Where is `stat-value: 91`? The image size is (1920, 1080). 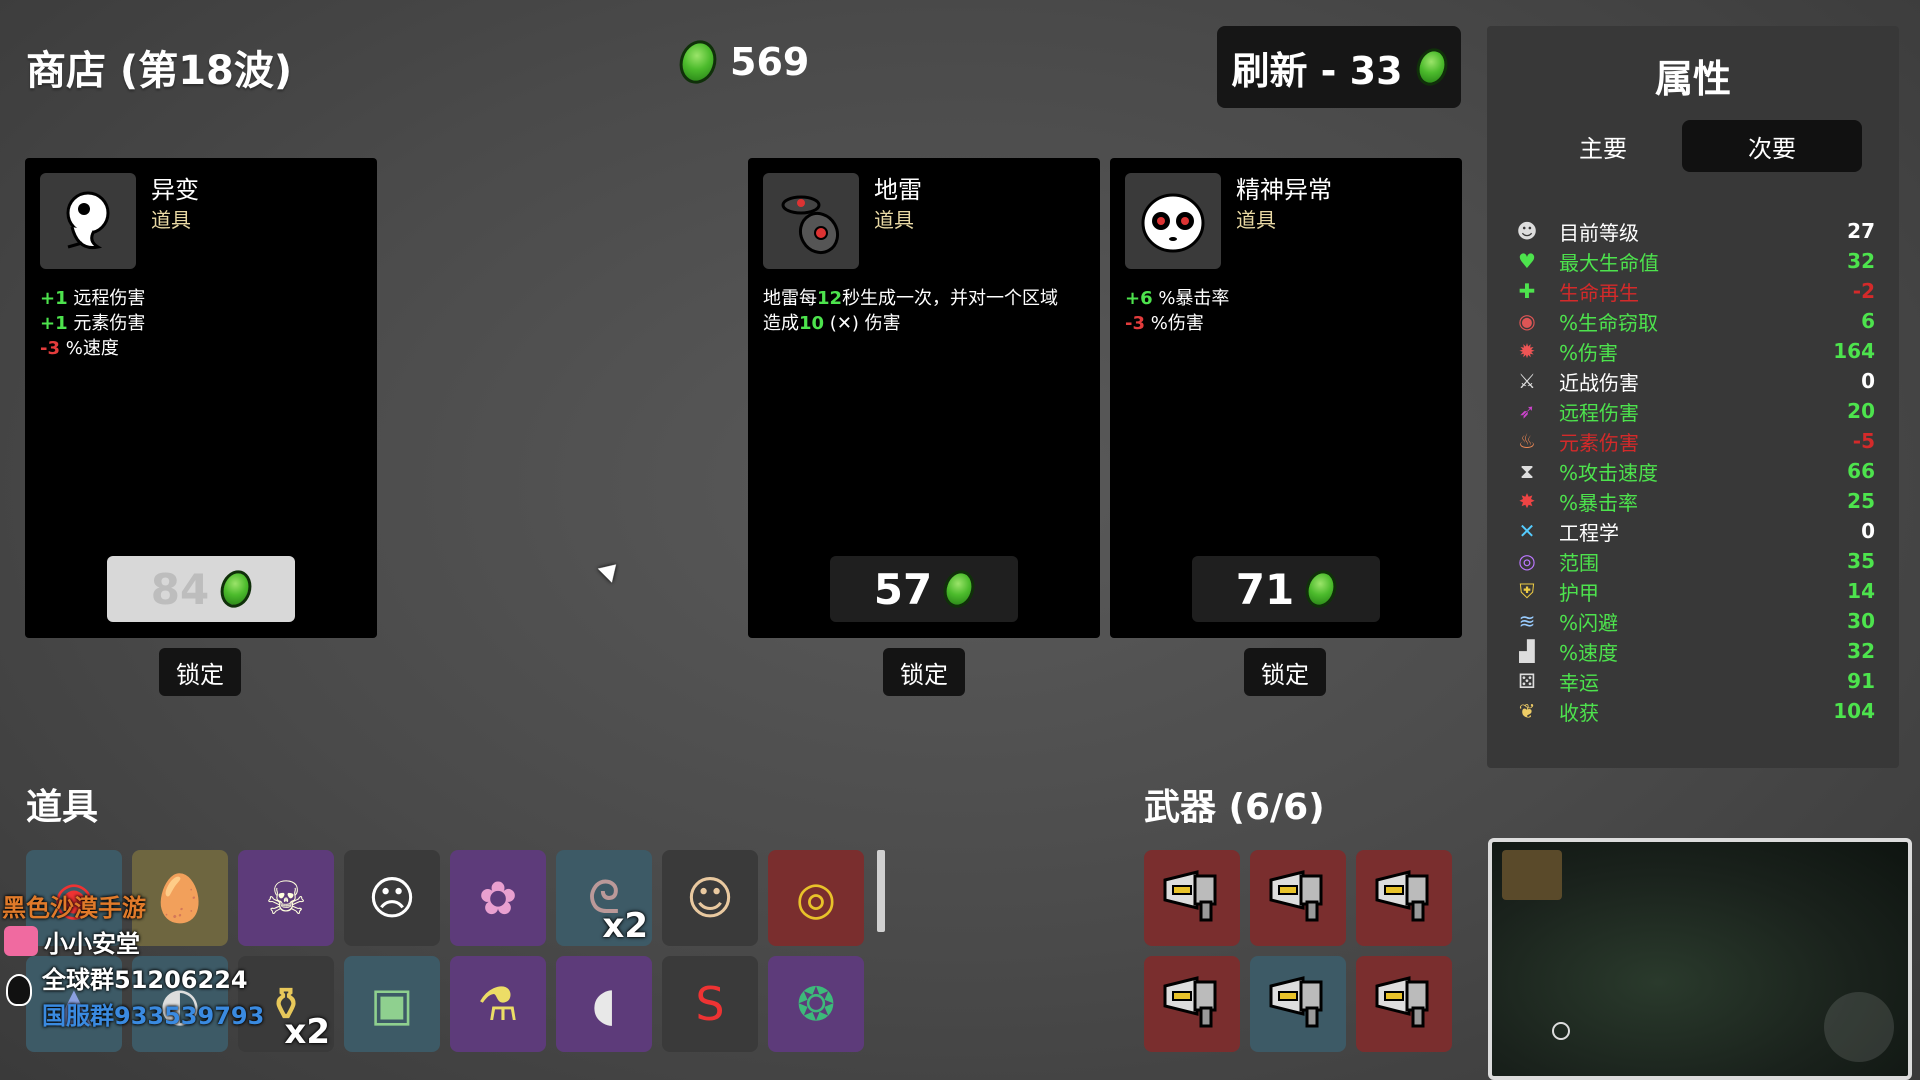
stat-value: 91 is located at coordinates (1861, 681).